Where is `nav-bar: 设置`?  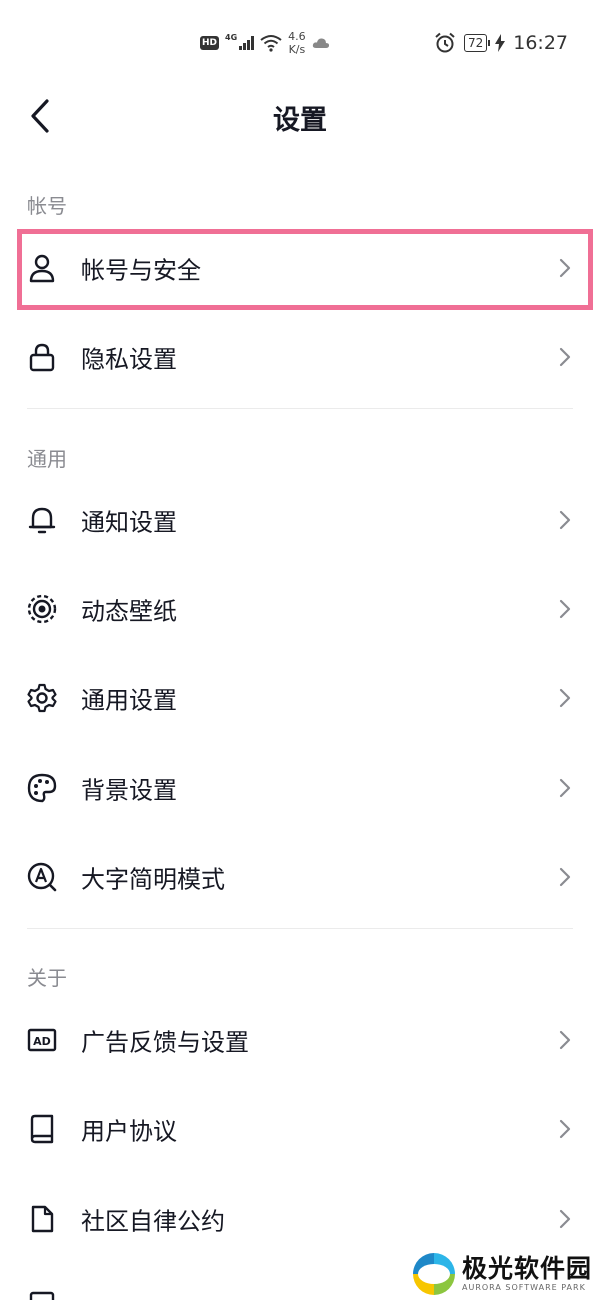
nav-bar: 设置 is located at coordinates (300, 116).